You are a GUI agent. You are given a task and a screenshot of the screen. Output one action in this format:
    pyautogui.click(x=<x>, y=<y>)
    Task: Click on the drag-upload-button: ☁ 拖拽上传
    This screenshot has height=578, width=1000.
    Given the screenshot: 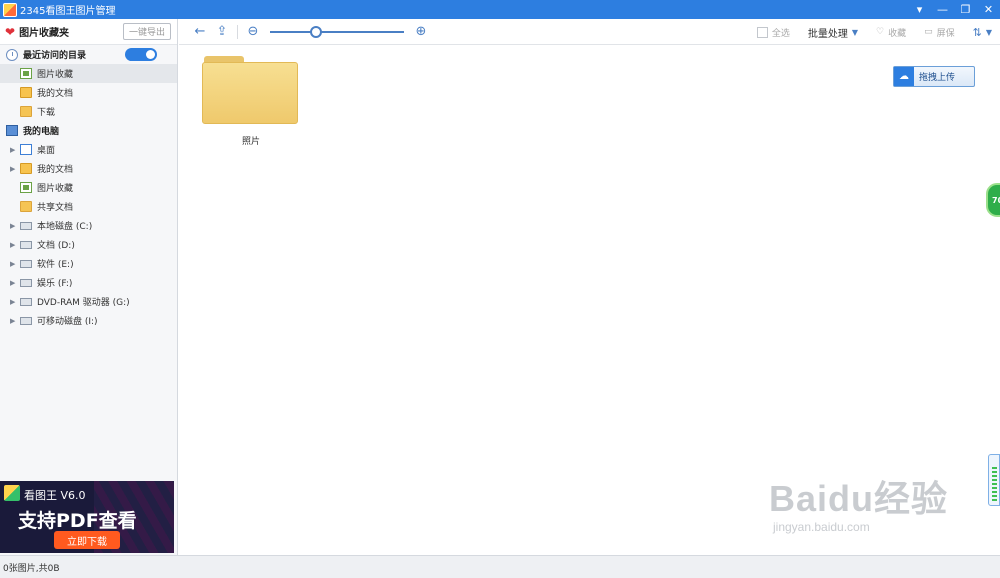 What is the action you would take?
    pyautogui.click(x=934, y=76)
    